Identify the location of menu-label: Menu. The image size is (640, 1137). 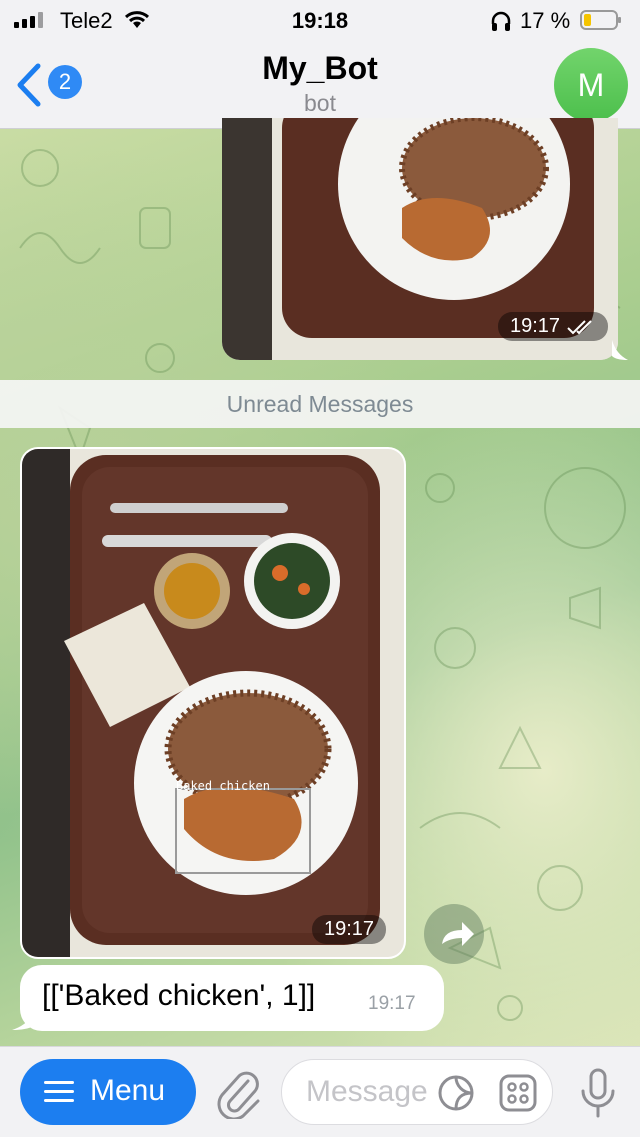
(128, 1090).